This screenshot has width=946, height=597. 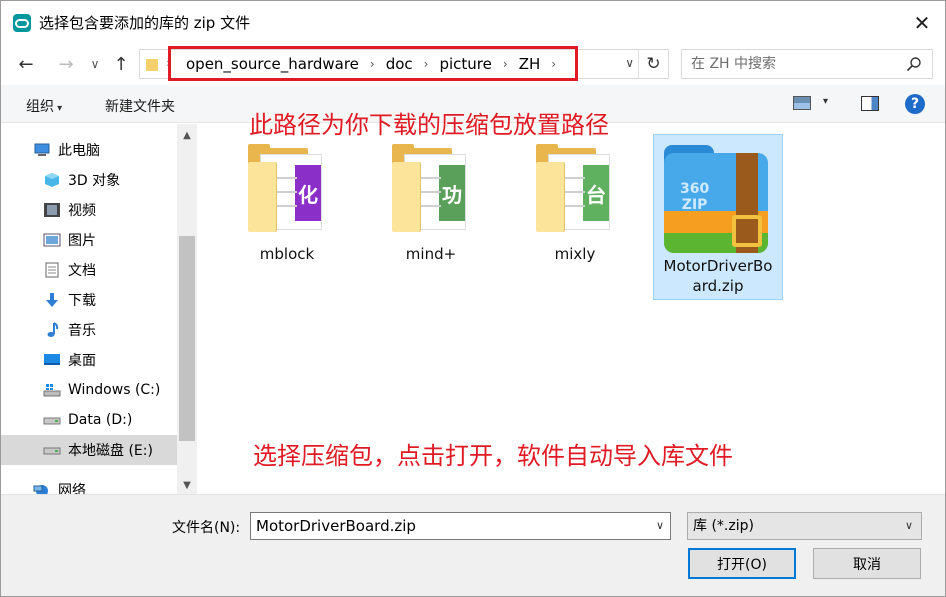 What do you see at coordinates (575, 254) in the screenshot?
I see `file-name: mixly` at bounding box center [575, 254].